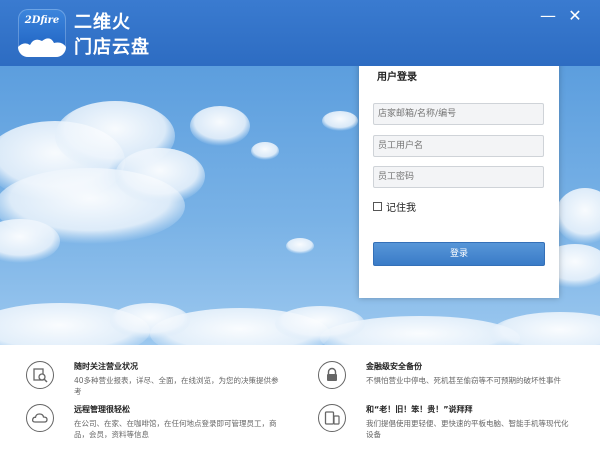 The height and width of the screenshot is (450, 600). What do you see at coordinates (459, 254) in the screenshot?
I see `login-button: 登录` at bounding box center [459, 254].